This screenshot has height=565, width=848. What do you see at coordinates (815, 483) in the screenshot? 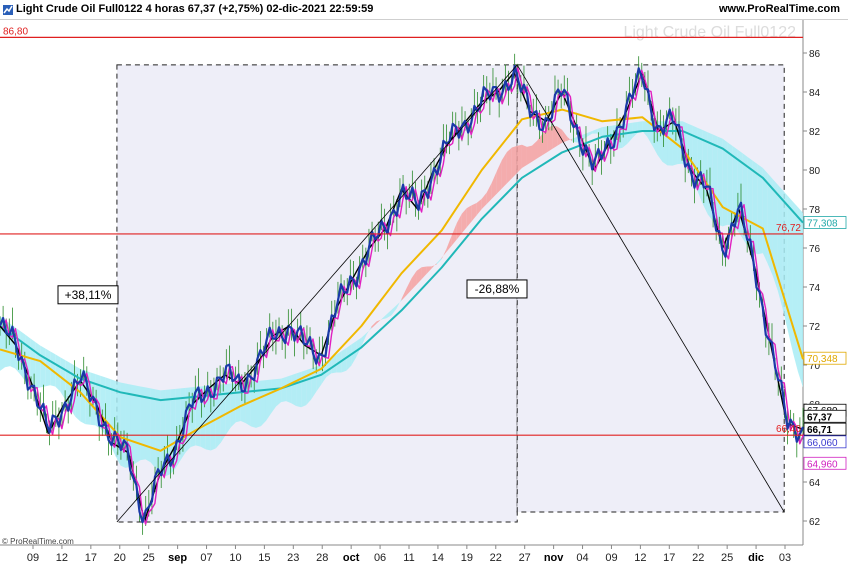
I see `y-tick-label: 64` at bounding box center [815, 483].